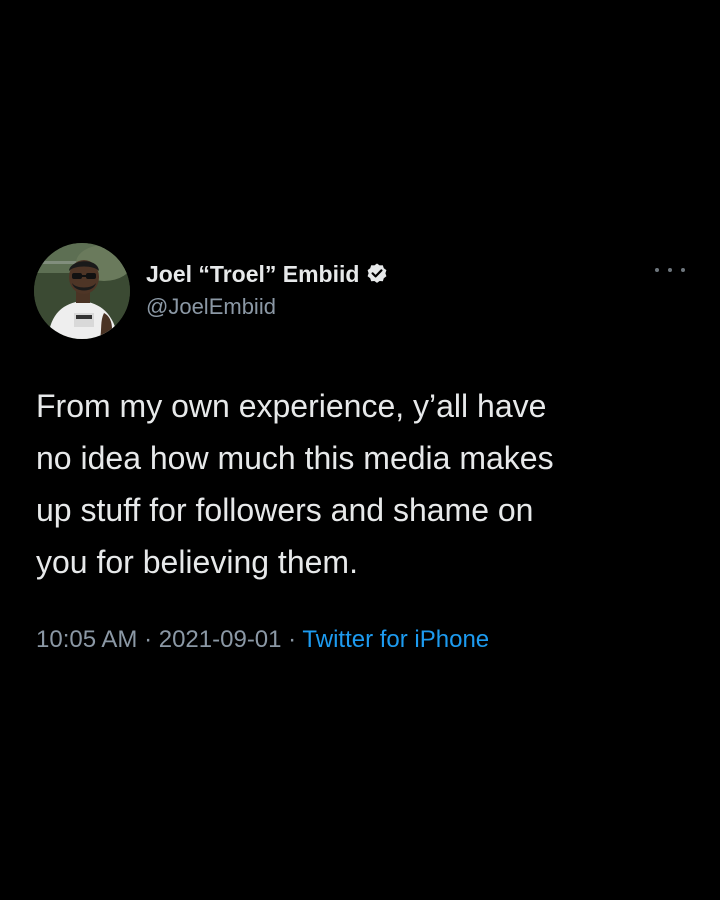  Describe the element at coordinates (220, 639) in the screenshot. I see `tweet-date: 2021-09-01` at that location.